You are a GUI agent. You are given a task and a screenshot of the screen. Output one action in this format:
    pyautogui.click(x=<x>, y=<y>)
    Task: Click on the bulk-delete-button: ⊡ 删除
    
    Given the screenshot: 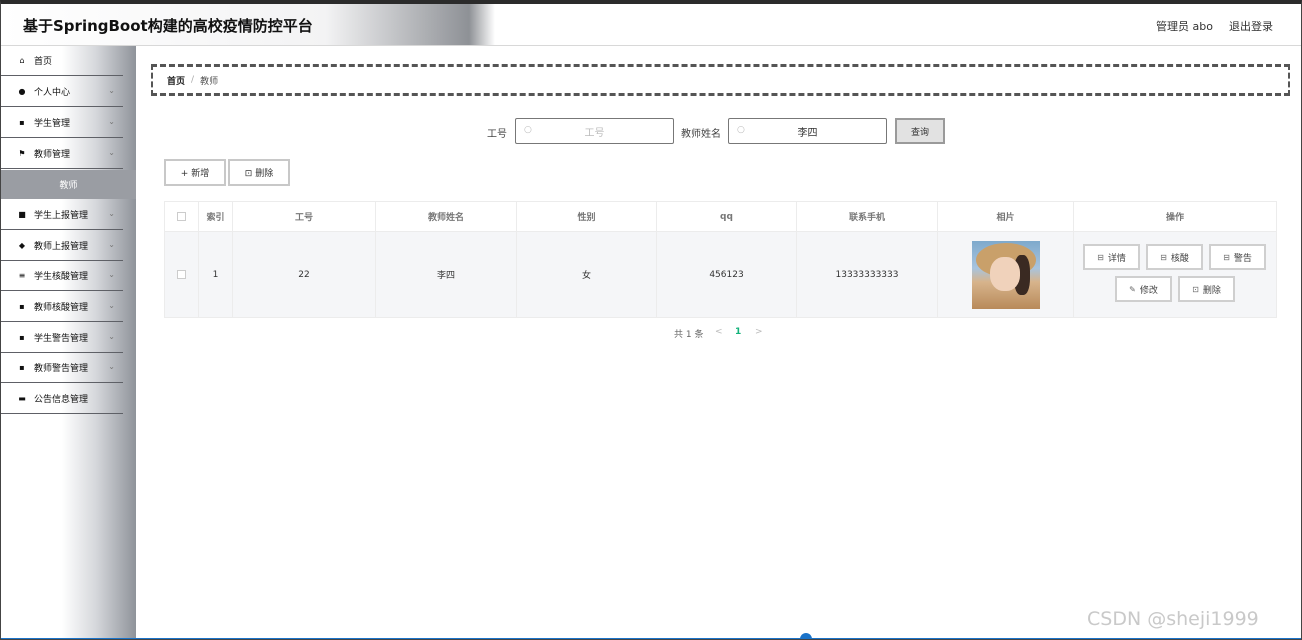 What is the action you would take?
    pyautogui.click(x=259, y=172)
    